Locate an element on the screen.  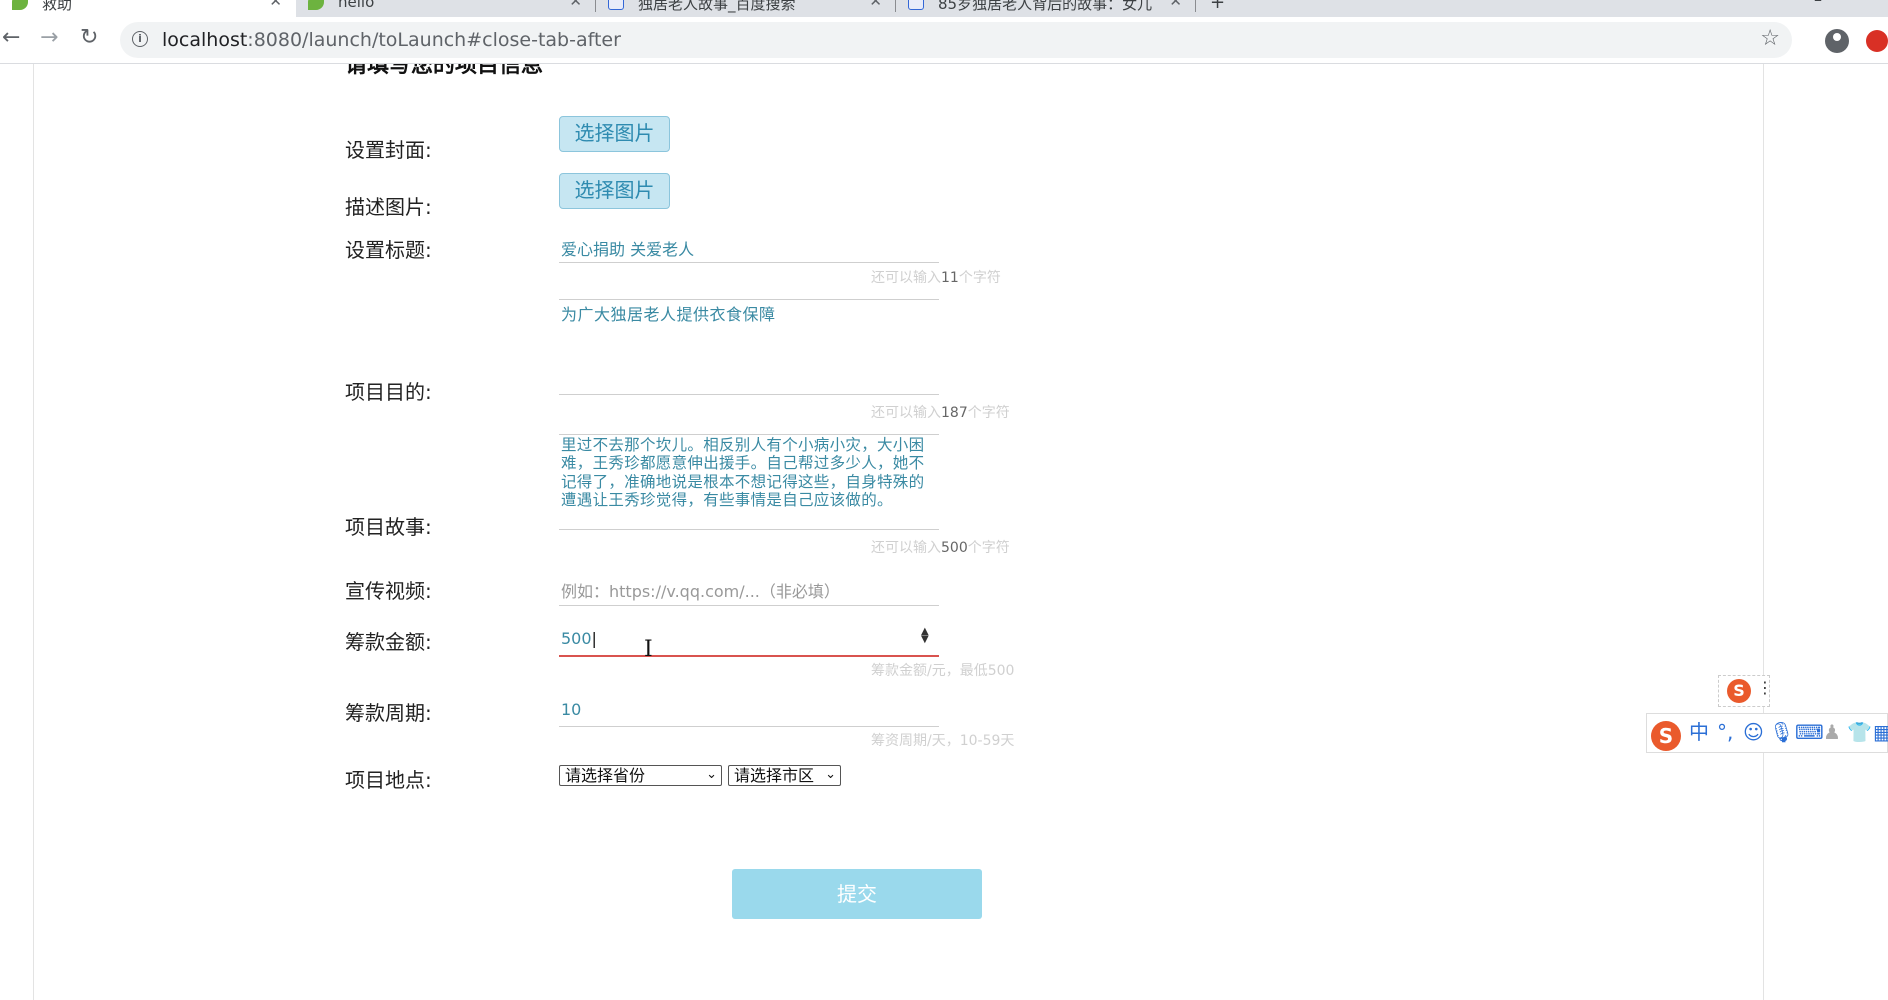
grid-icon: ▦ is located at coordinates (1880, 732).